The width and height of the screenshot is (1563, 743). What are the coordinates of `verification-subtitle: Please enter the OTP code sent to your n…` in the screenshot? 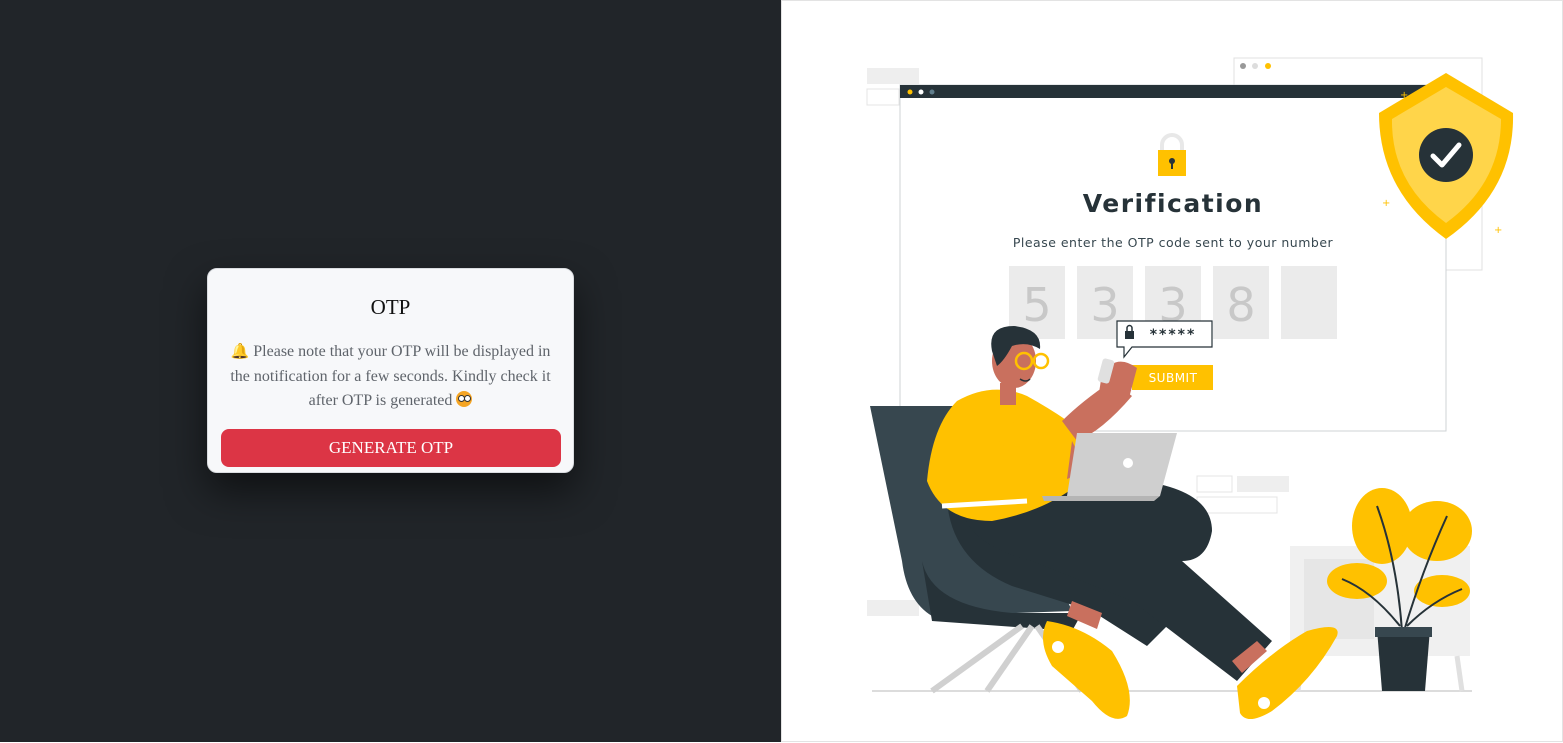 It's located at (1173, 242).